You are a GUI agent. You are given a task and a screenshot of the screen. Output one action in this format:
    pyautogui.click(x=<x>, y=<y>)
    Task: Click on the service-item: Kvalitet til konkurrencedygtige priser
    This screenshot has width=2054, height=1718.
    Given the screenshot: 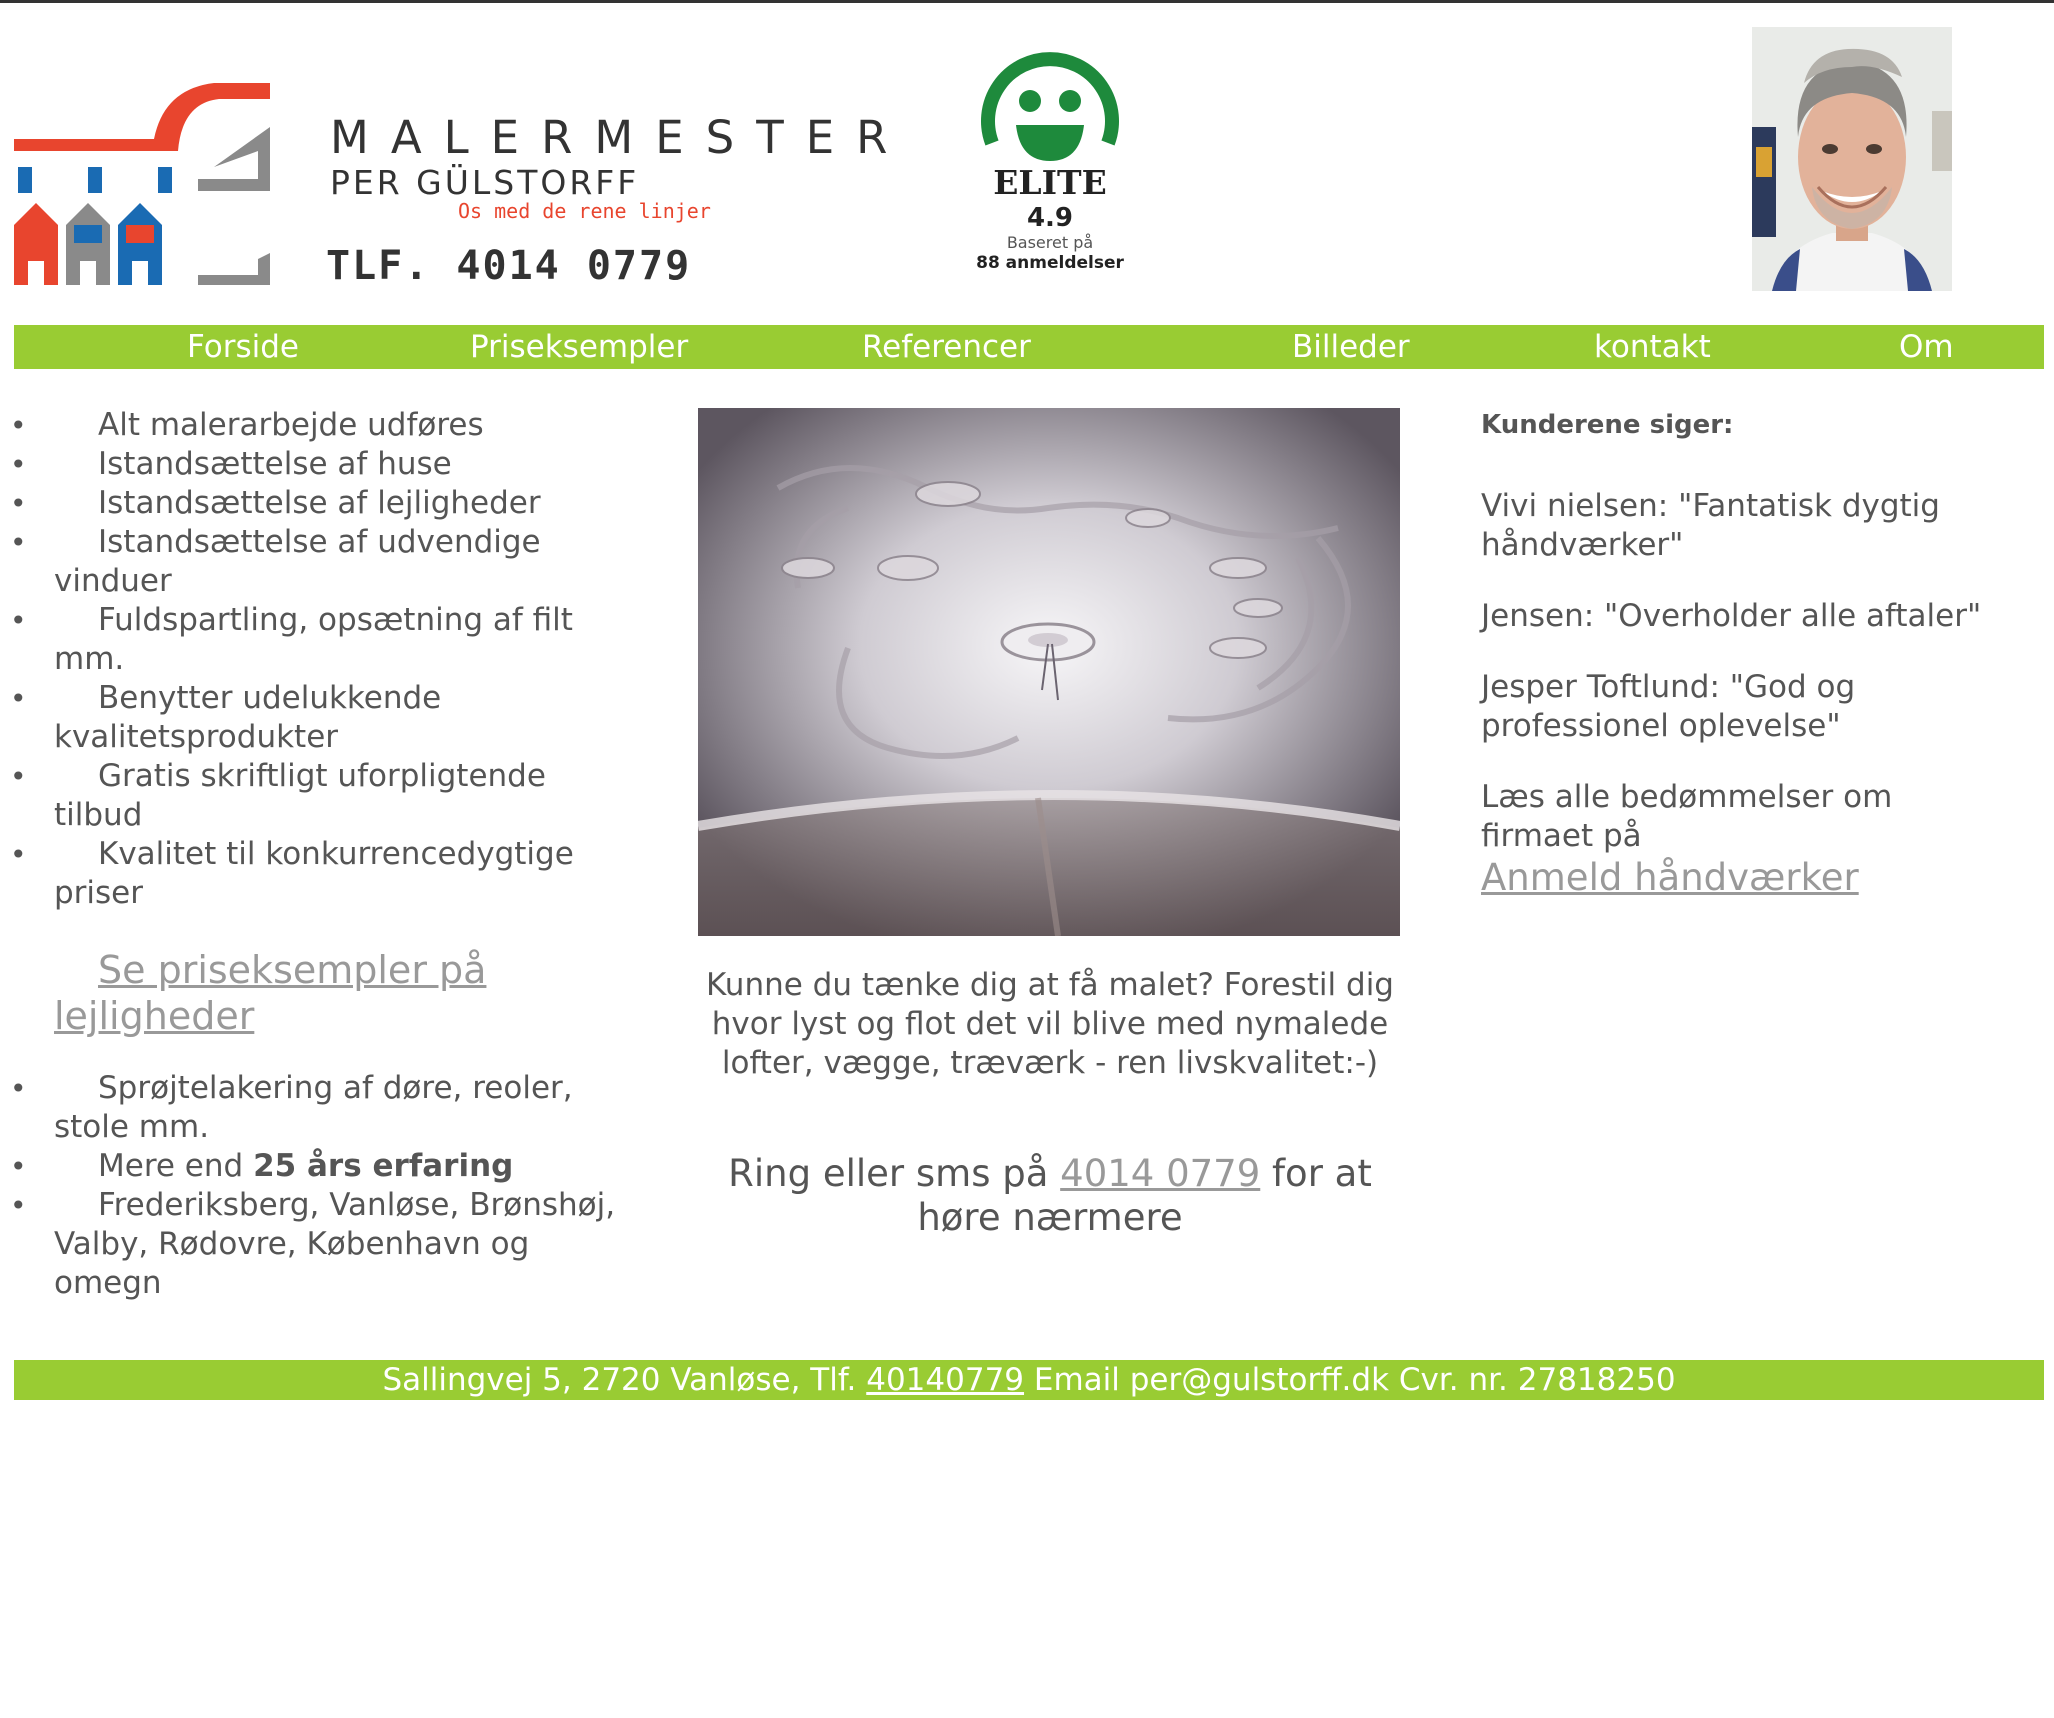 What is the action you would take?
    pyautogui.click(x=317, y=874)
    